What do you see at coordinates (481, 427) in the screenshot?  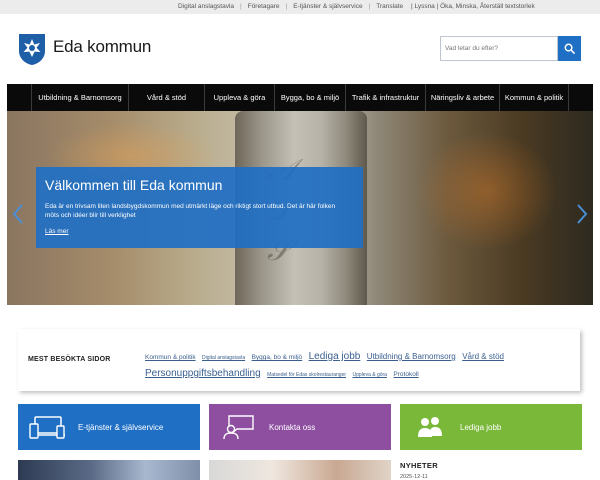 I see `tile-jobs-label: Lediga jobb` at bounding box center [481, 427].